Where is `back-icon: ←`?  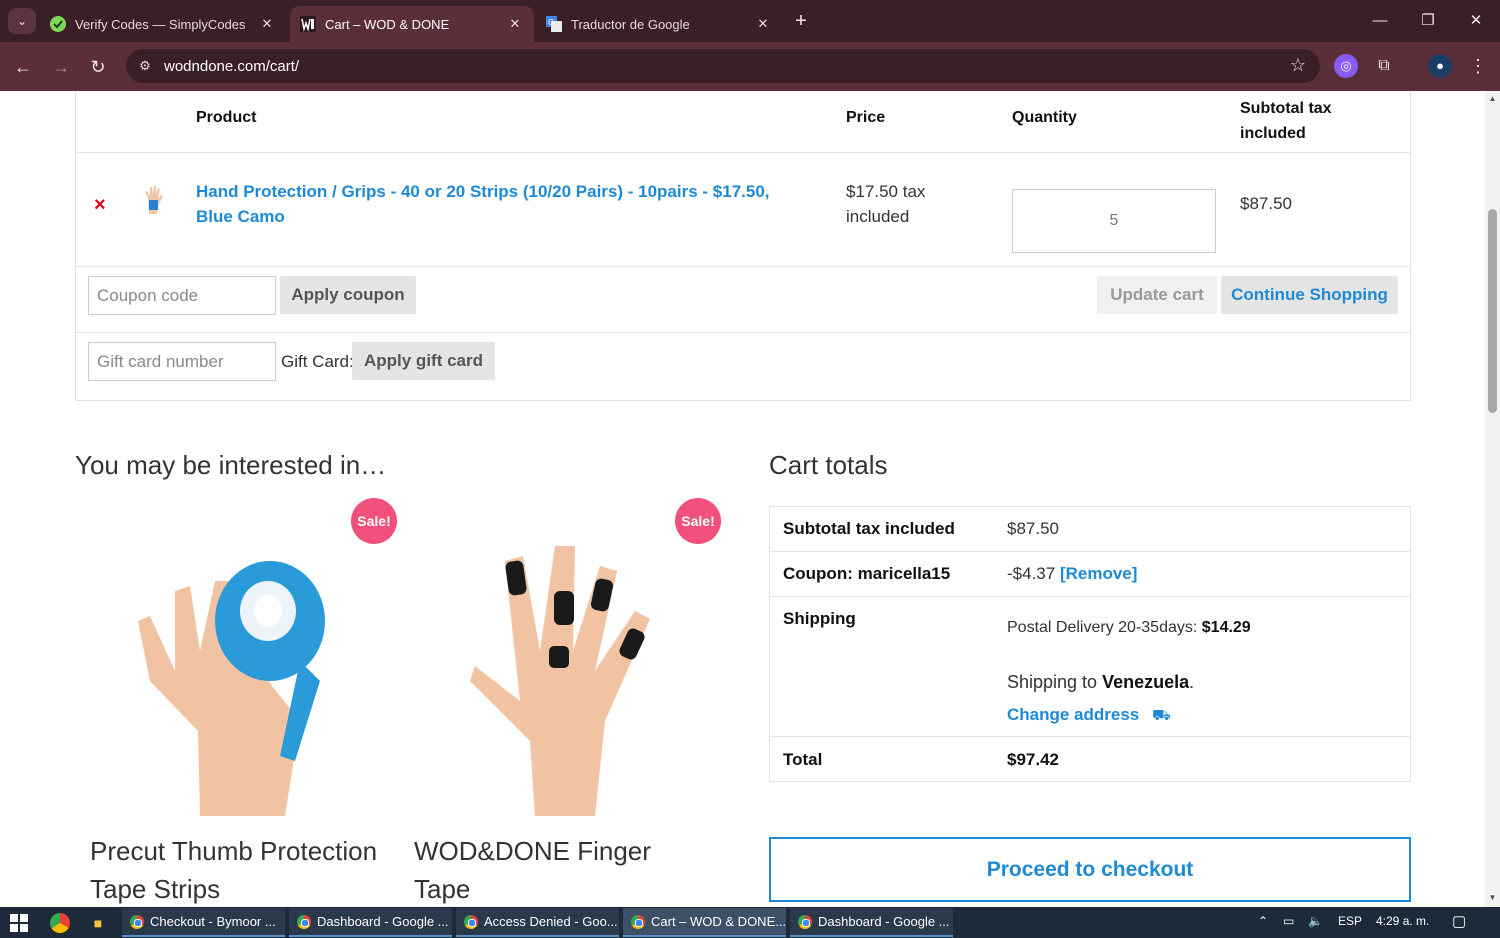 back-icon: ← is located at coordinates (23, 67).